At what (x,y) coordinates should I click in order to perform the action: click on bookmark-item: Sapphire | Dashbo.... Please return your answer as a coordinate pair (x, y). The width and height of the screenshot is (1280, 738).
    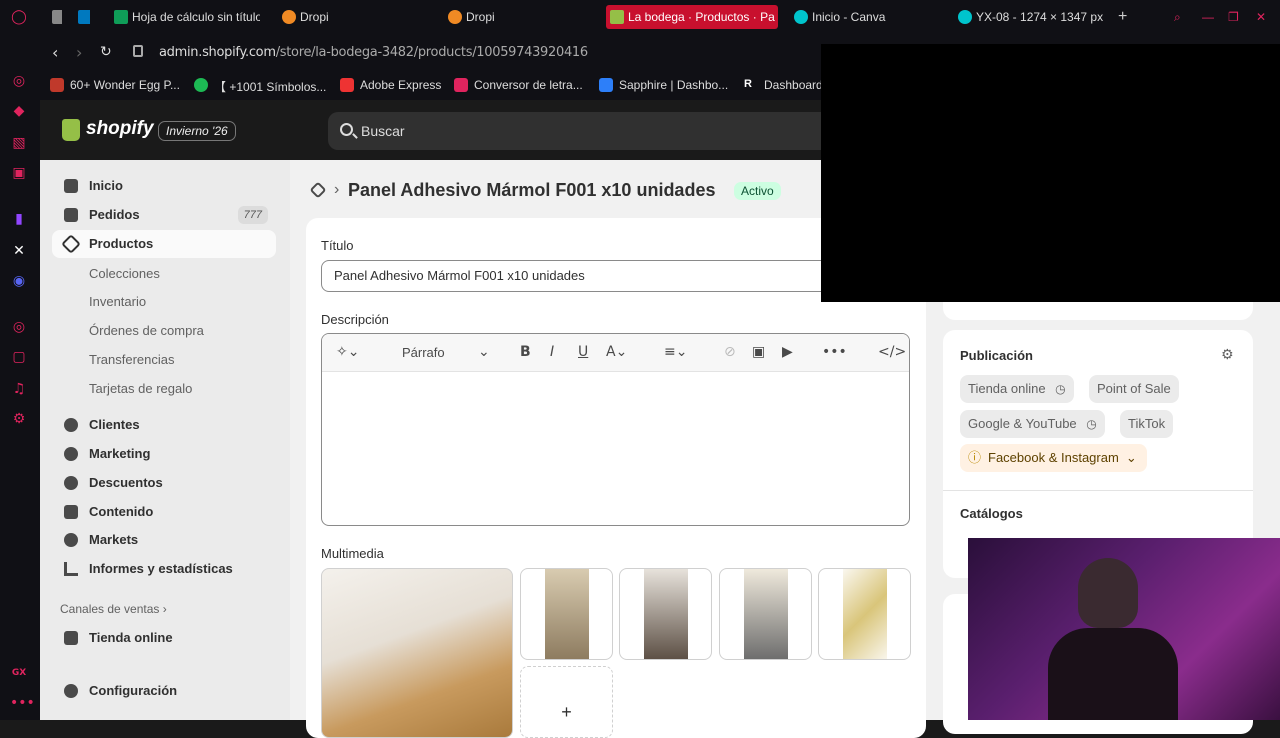
    Looking at the image, I should click on (663, 85).